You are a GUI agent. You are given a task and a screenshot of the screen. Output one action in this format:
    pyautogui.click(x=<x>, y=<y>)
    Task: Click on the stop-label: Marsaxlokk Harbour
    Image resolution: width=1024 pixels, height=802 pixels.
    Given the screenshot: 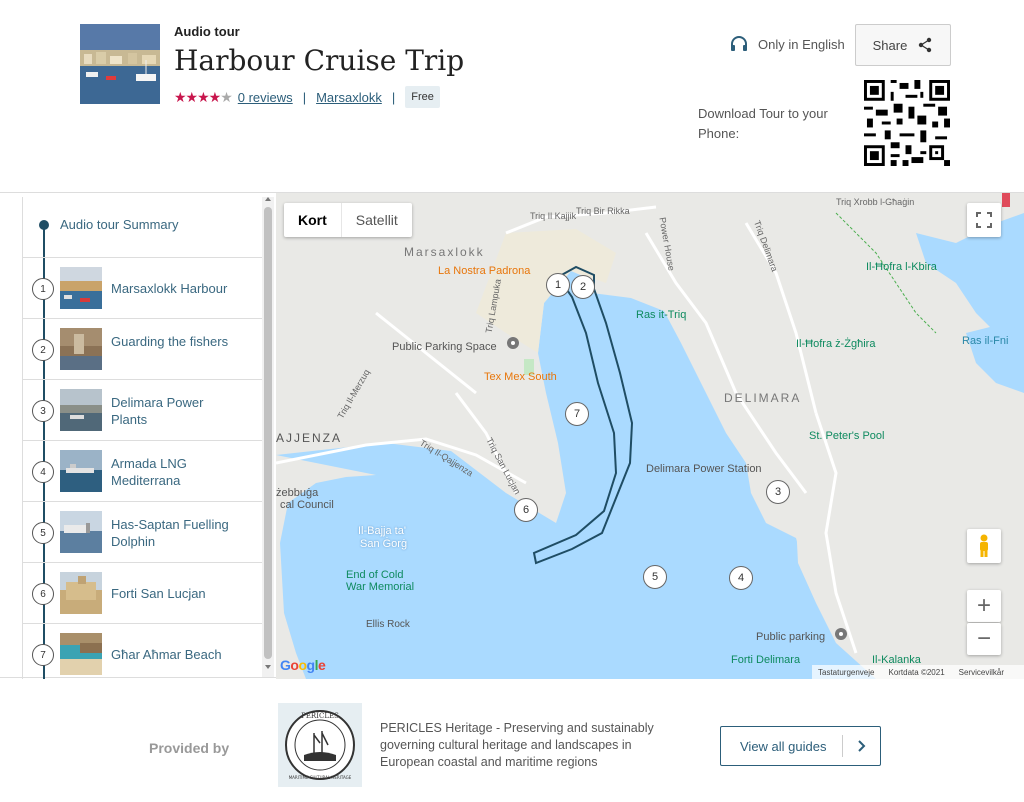 What is the action you would take?
    pyautogui.click(x=169, y=288)
    